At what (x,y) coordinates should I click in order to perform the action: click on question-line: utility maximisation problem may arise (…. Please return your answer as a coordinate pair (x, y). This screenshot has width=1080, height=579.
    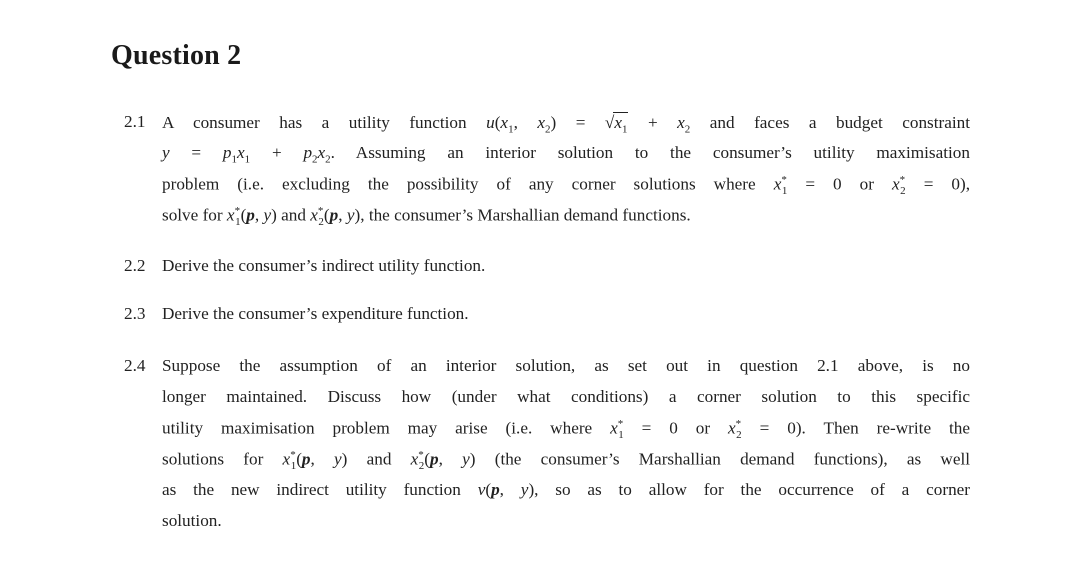
    Looking at the image, I should click on (566, 430).